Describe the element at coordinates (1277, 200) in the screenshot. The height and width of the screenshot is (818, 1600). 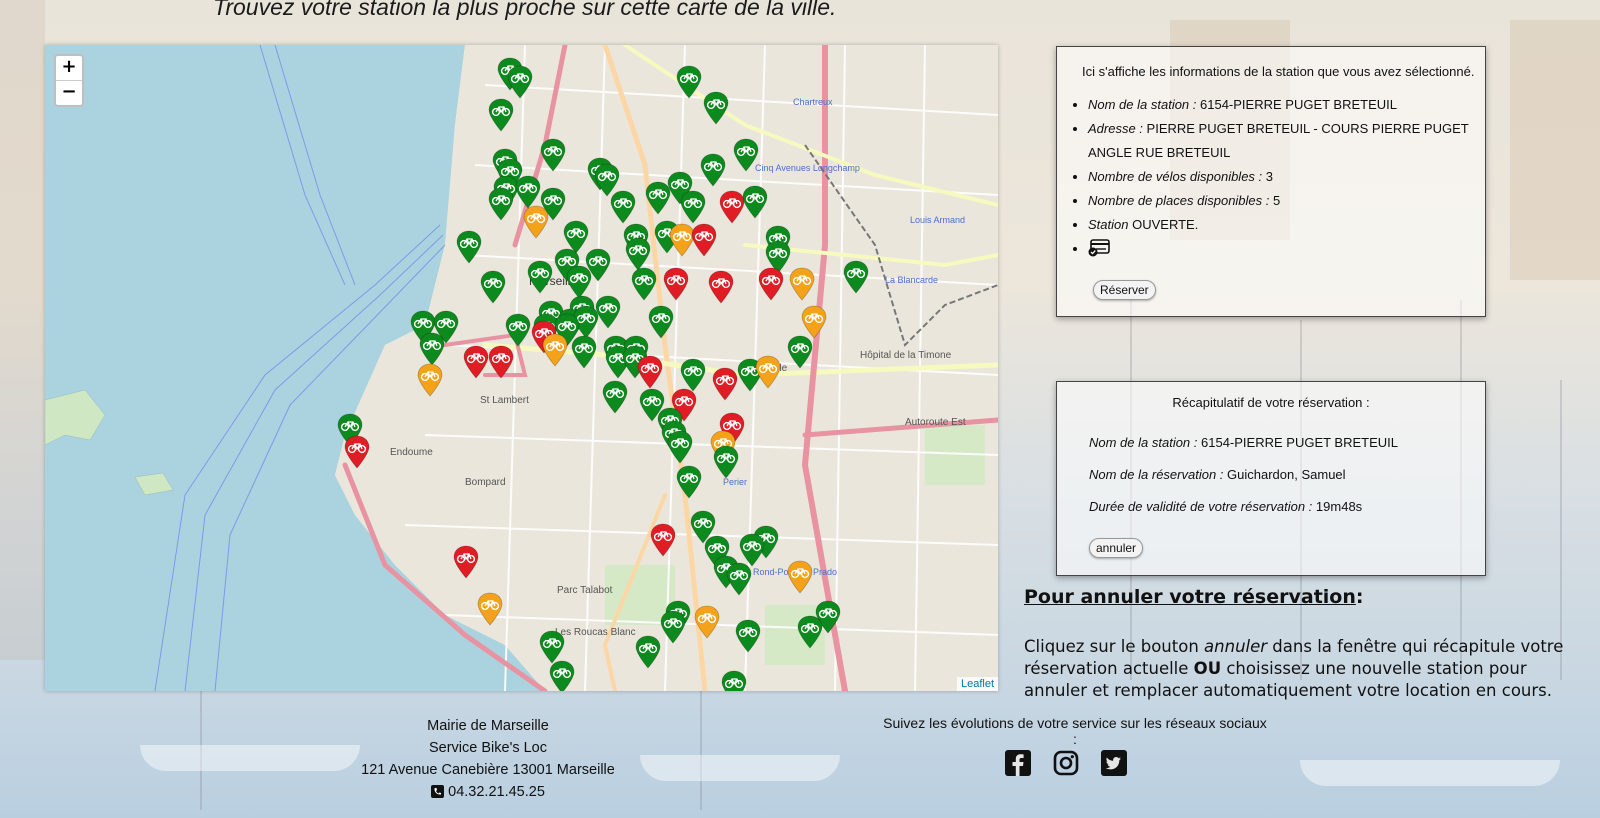
I see `station-places-value: 5` at that location.